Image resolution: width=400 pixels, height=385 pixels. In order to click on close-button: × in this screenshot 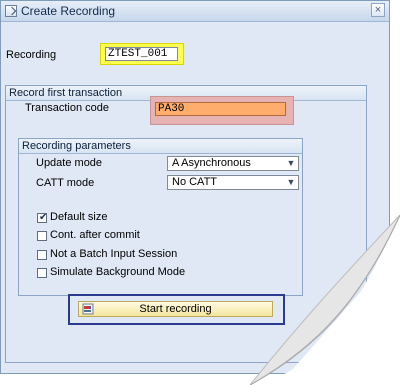, I will do `click(378, 10)`.